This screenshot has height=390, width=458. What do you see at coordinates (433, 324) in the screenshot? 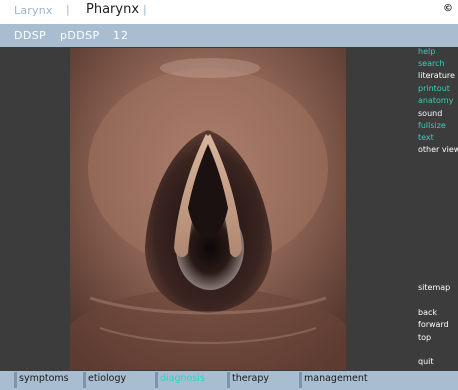
I see `menu-forward: forward` at bounding box center [433, 324].